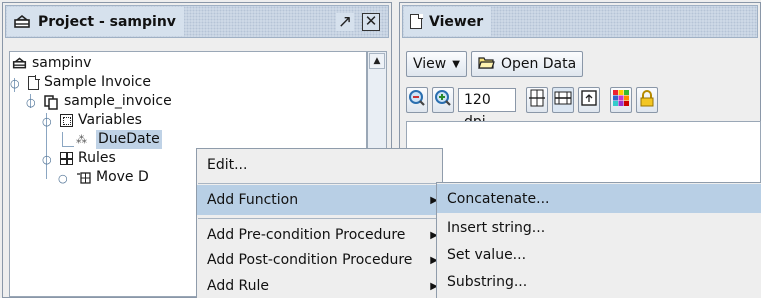 The width and height of the screenshot is (761, 298). I want to click on viewer-title: Viewer, so click(456, 21).